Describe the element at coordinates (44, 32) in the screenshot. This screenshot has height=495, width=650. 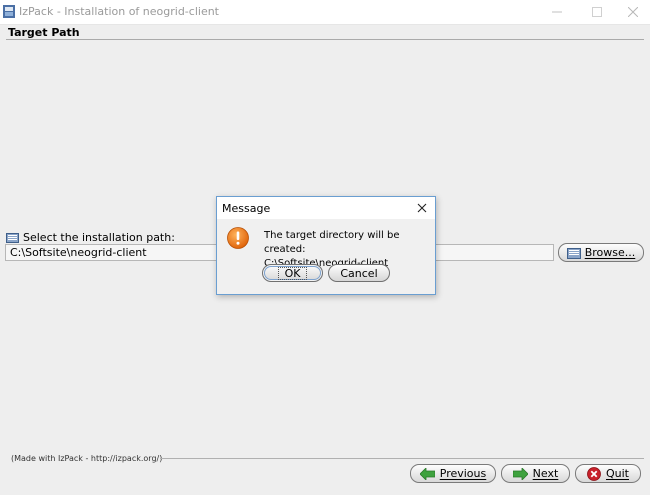
I see `panel-title: Target Path` at that location.